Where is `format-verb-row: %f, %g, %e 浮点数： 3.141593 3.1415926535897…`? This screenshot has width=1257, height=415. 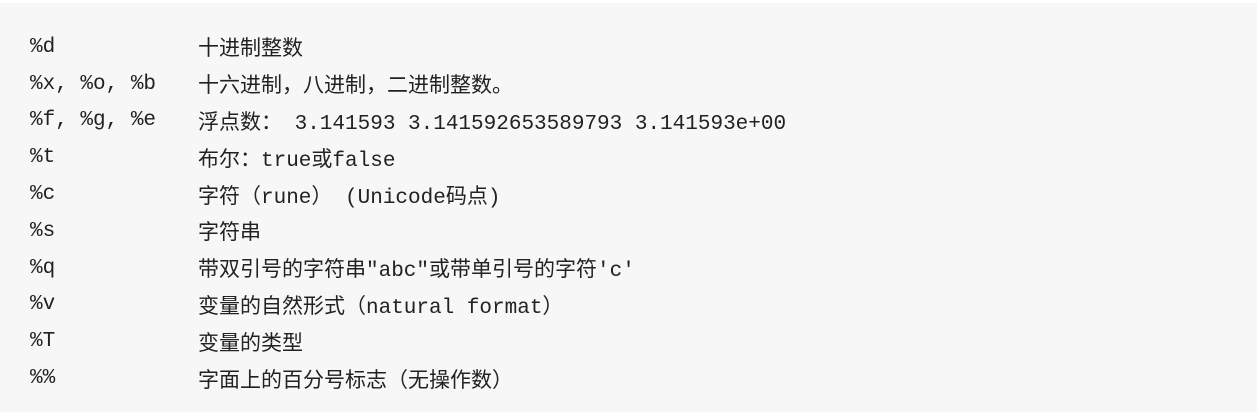 format-verb-row: %f, %g, %e 浮点数： 3.141593 3.1415926535897… is located at coordinates (643, 121).